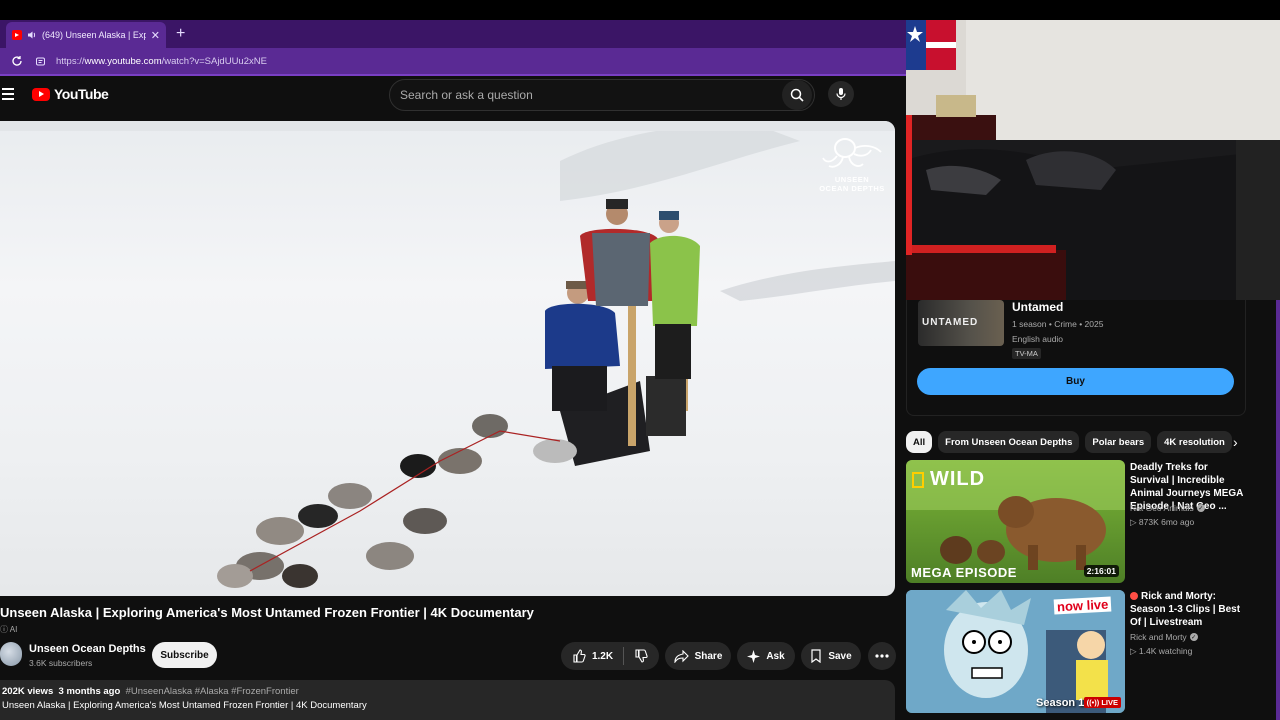 Image resolution: width=1280 pixels, height=720 pixels. Describe the element at coordinates (1235, 442) in the screenshot. I see `chevron-right-icon: ›` at that location.